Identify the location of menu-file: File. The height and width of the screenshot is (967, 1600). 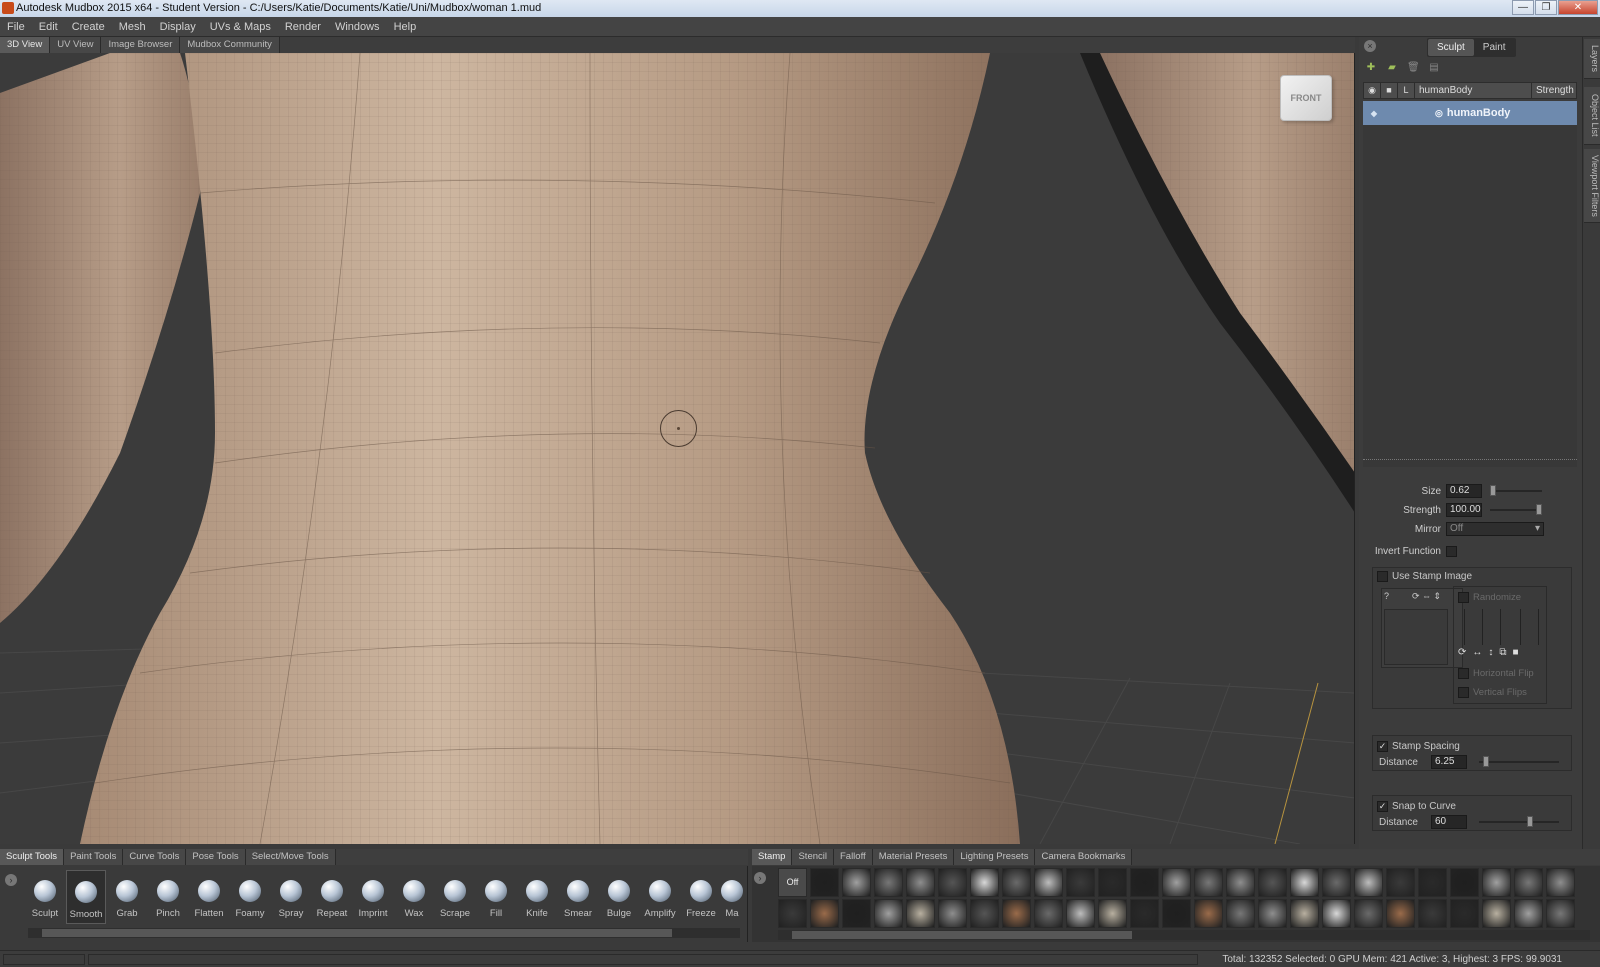
(16, 27).